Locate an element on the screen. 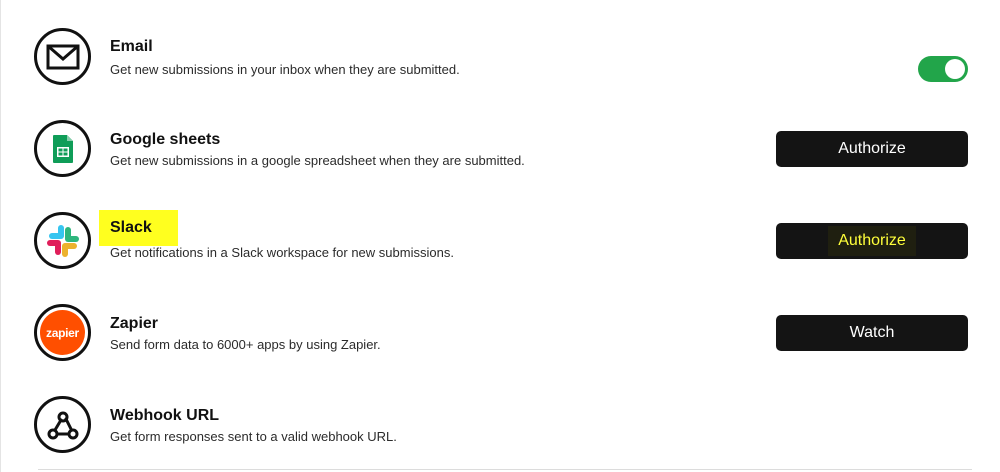 The width and height of the screenshot is (1000, 472). bottom-divider is located at coordinates (505, 469).